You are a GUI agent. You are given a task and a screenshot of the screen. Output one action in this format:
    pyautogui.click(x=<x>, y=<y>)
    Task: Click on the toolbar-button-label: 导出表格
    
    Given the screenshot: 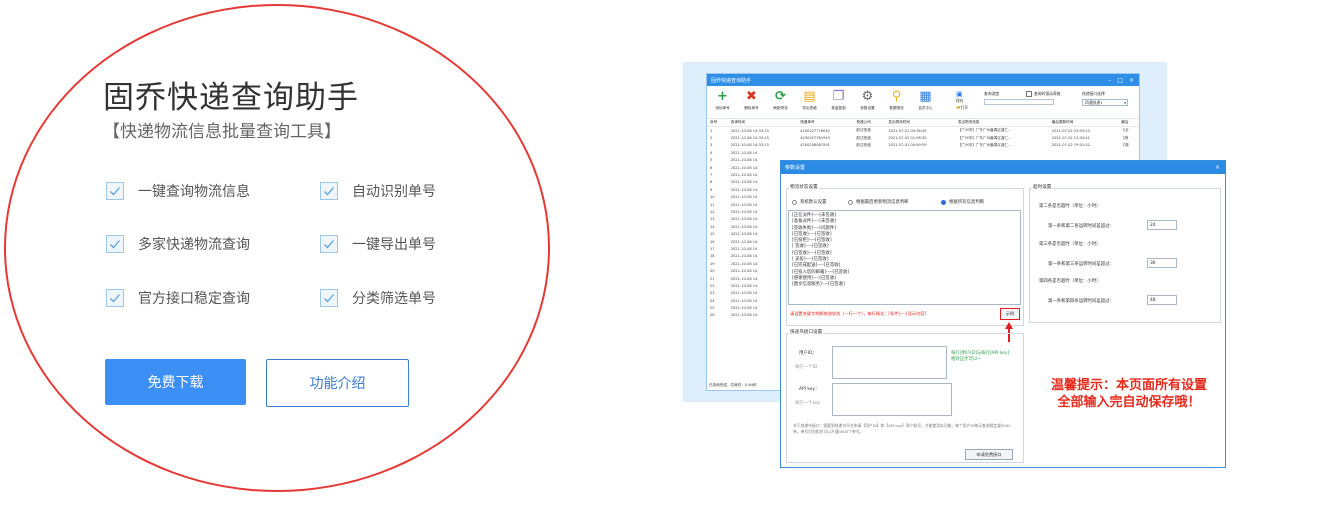 What is the action you would take?
    pyautogui.click(x=809, y=108)
    